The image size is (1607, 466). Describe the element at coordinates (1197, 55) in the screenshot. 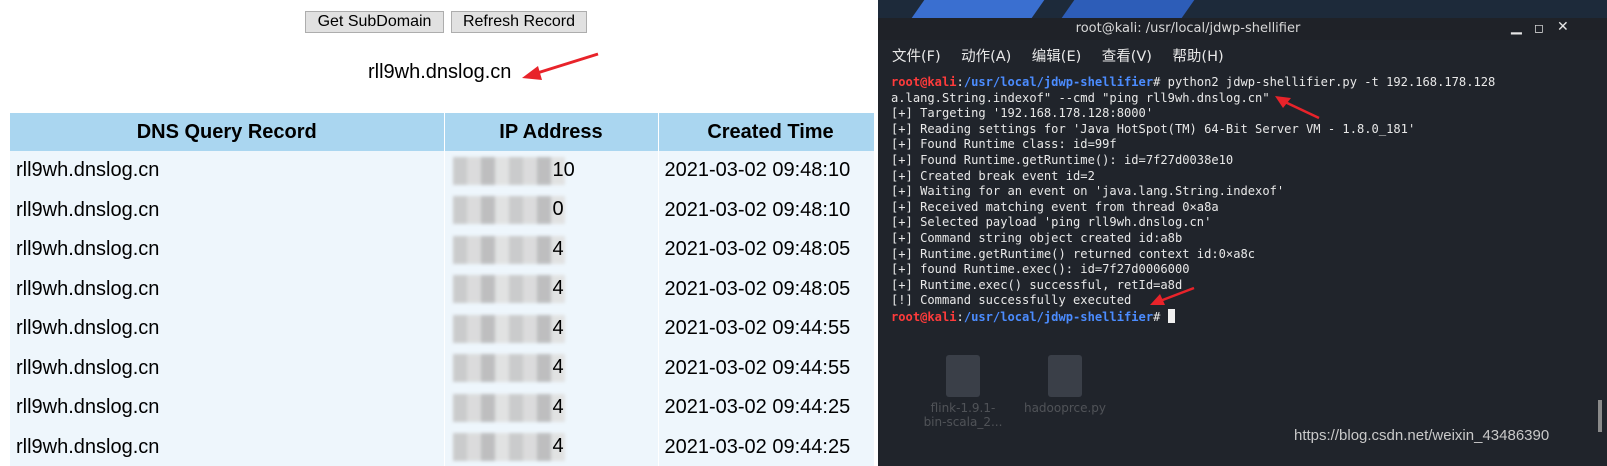

I see `menu-help: 帮助(H)` at that location.